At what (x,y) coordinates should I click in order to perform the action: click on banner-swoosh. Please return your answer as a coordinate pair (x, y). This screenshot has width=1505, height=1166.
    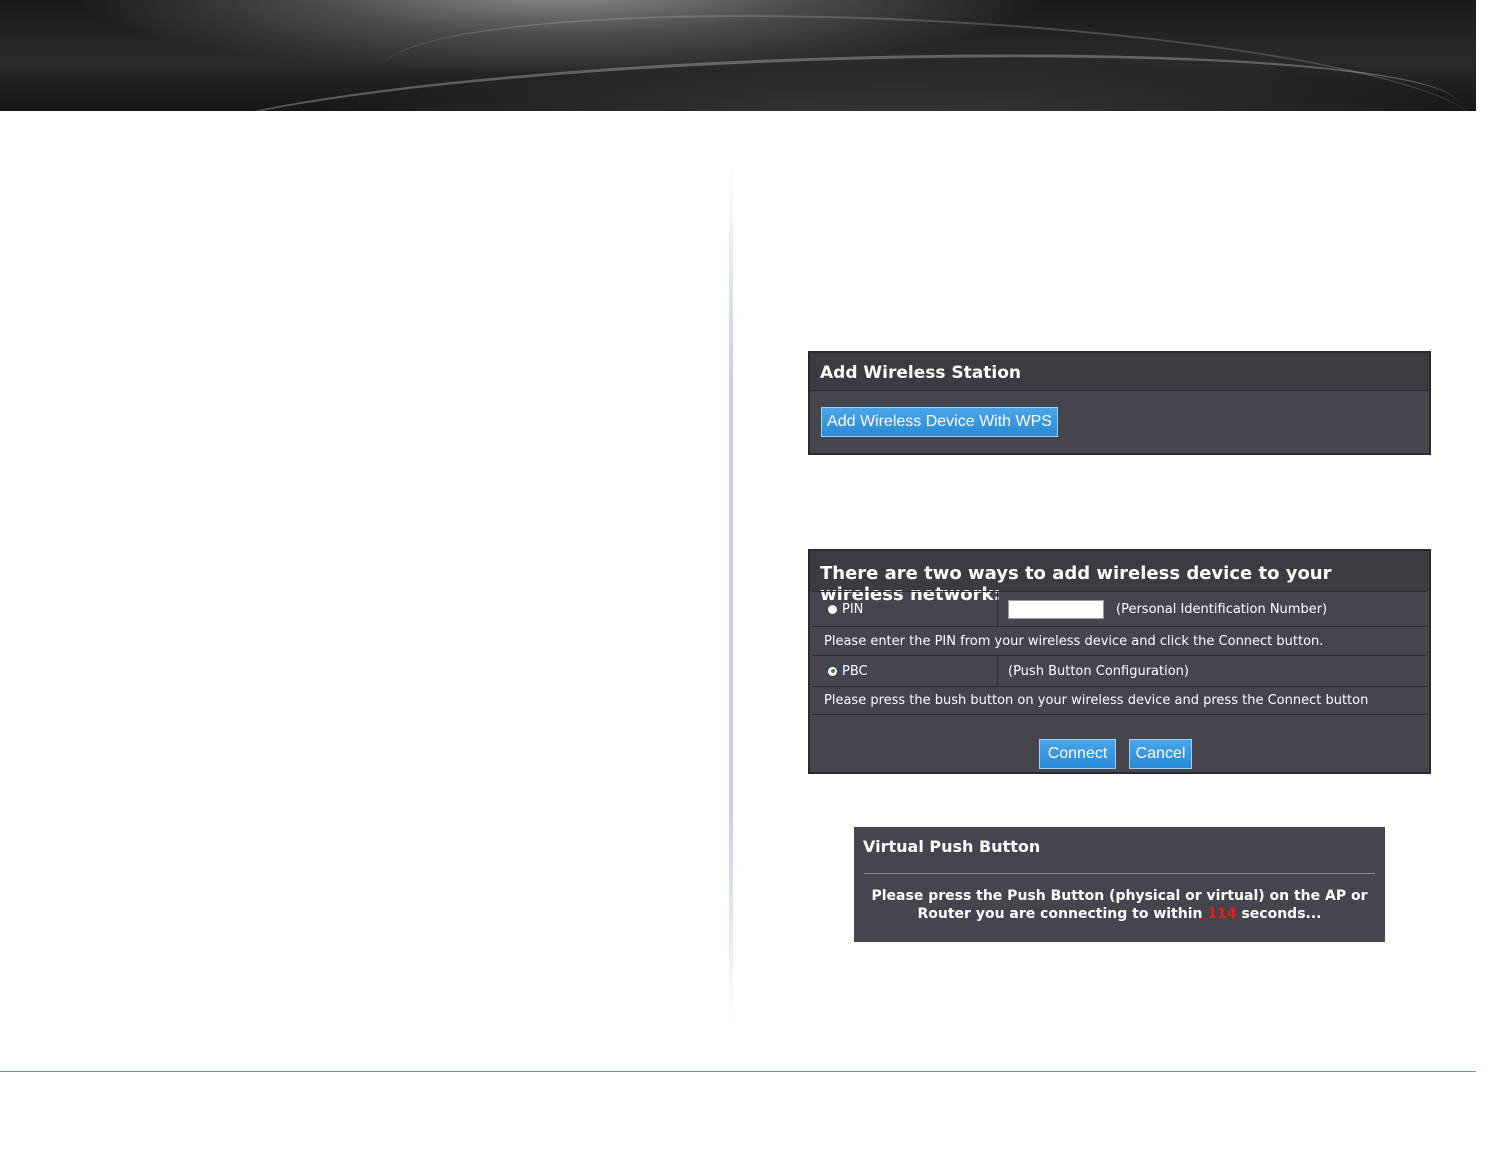
    Looking at the image, I should click on (926, 55).